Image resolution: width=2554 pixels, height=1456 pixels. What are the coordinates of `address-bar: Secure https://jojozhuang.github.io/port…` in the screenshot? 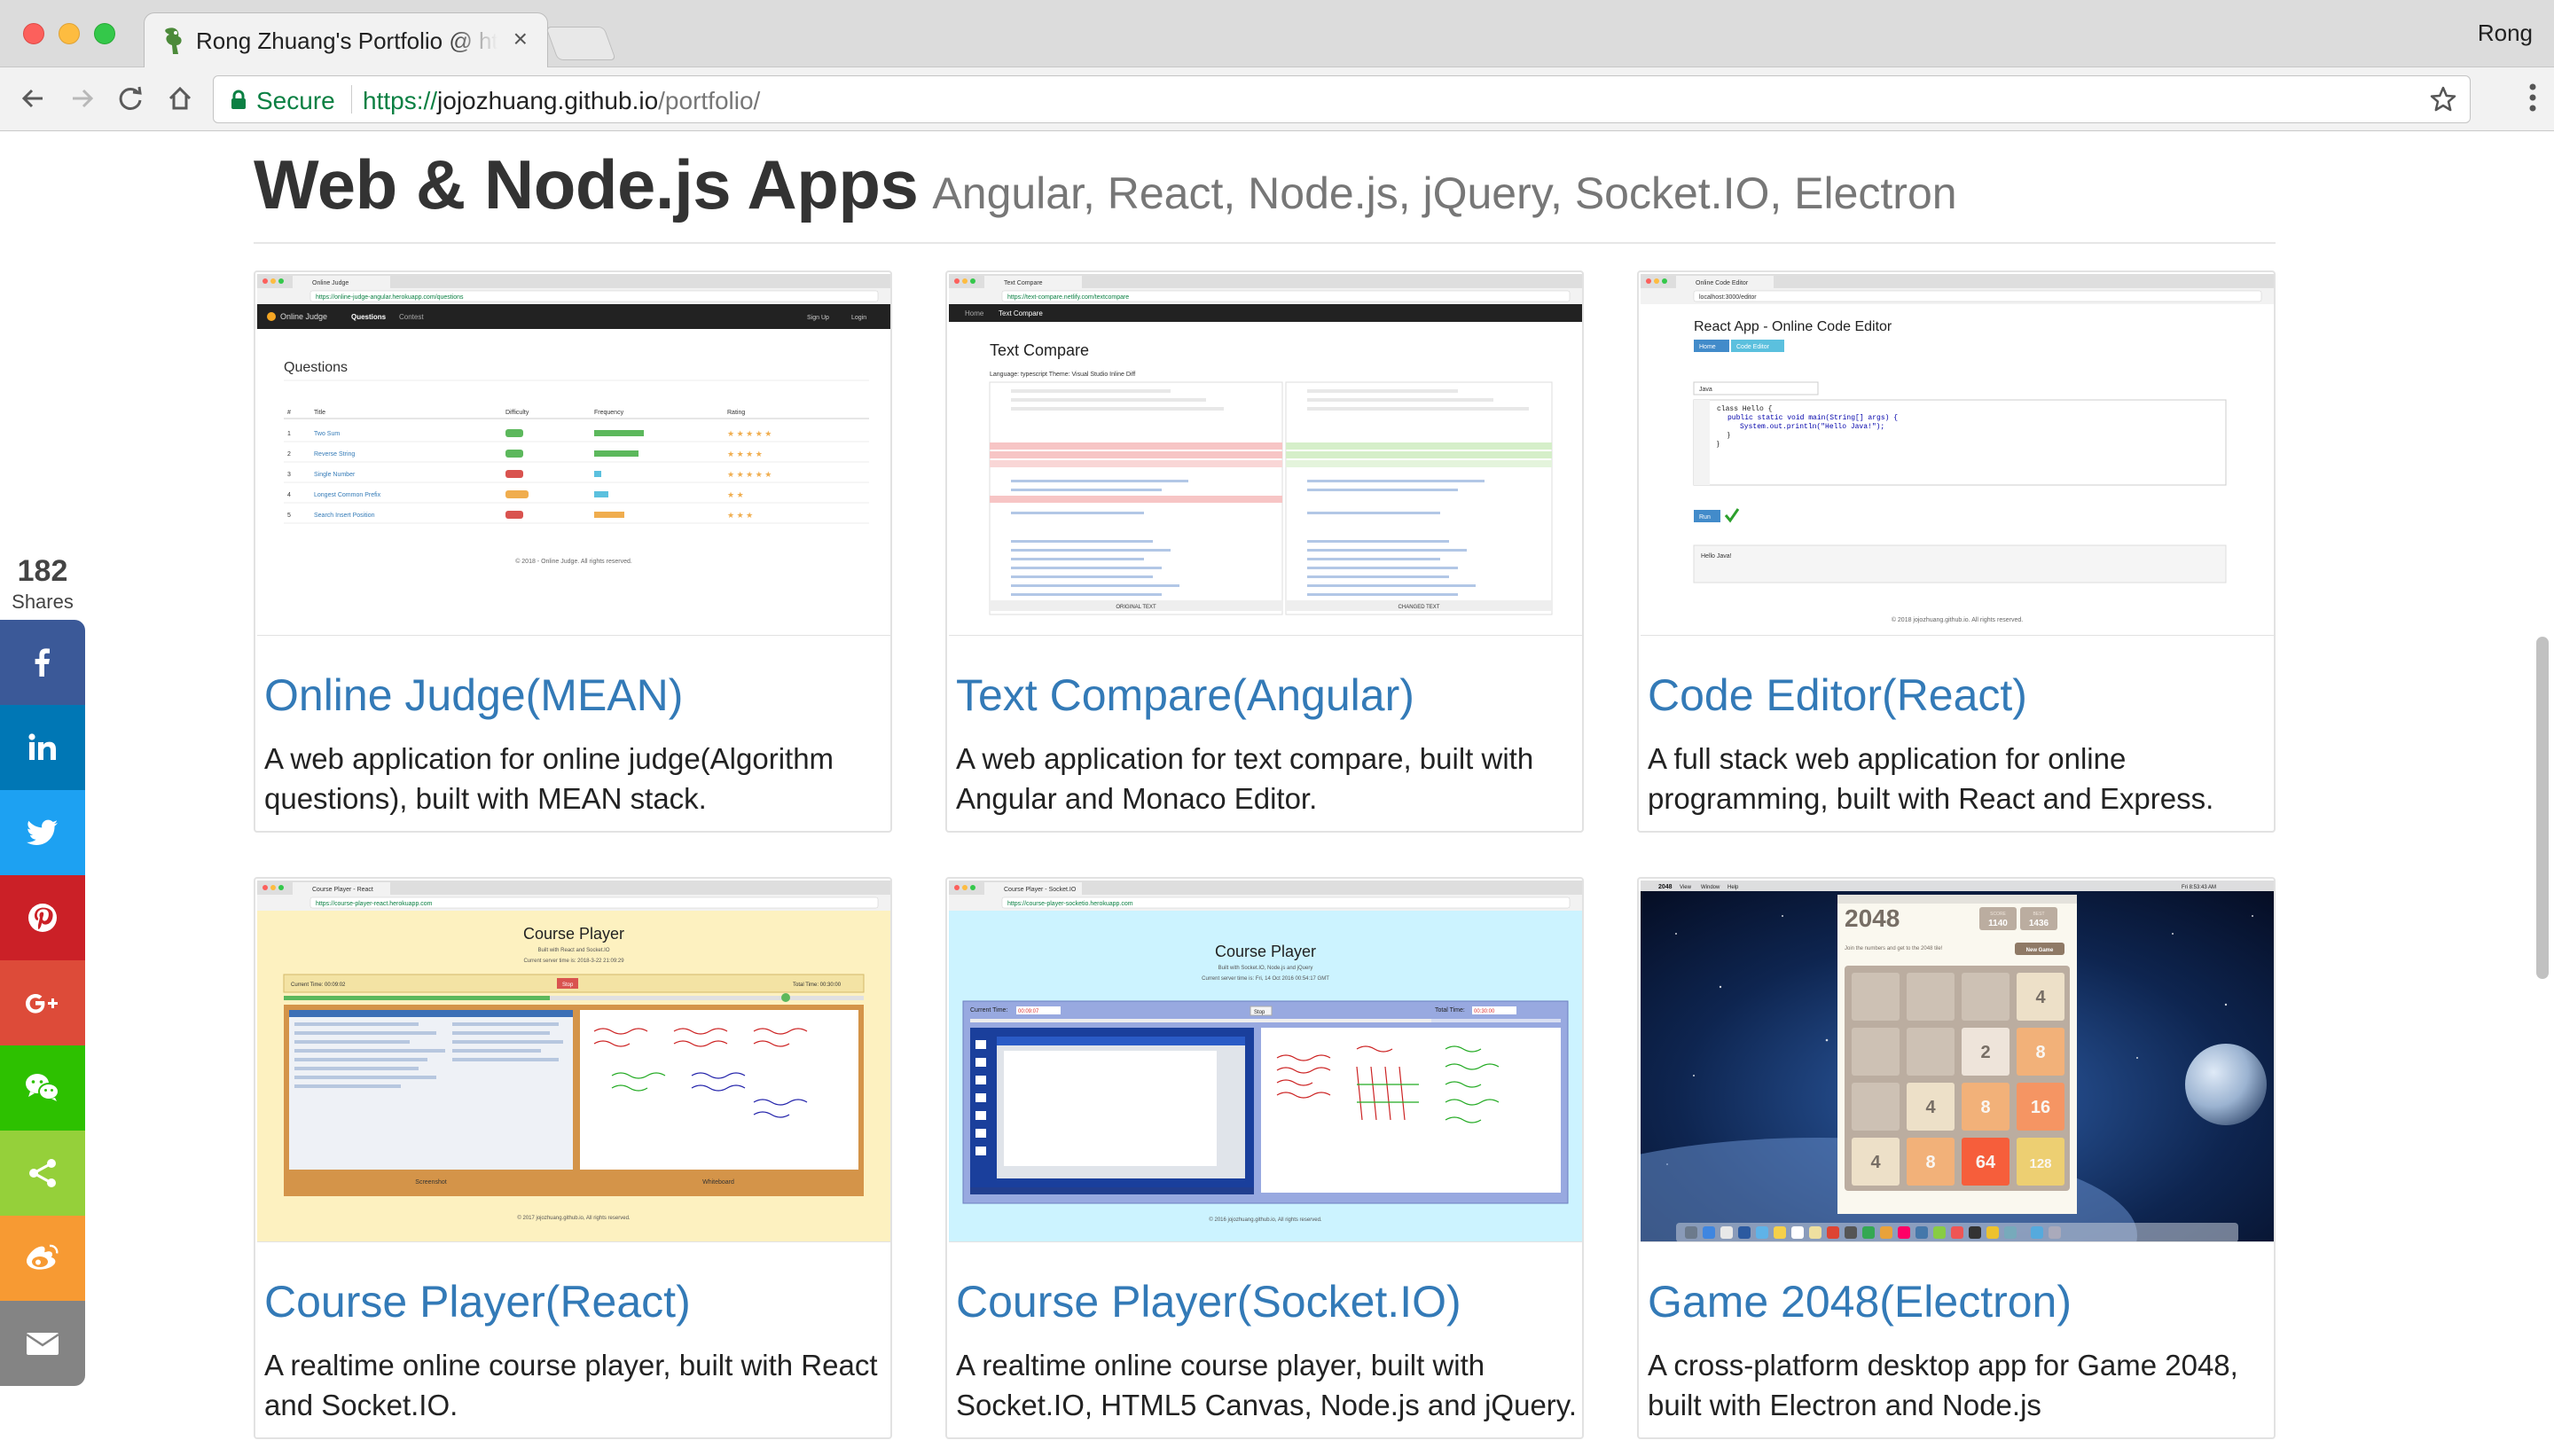 It's located at (1342, 99).